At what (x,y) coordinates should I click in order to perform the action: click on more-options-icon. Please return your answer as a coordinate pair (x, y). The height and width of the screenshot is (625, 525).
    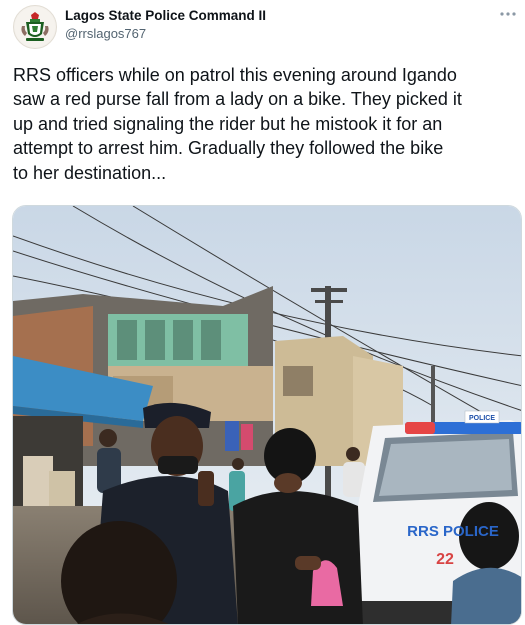
    Looking at the image, I should click on (508, 14).